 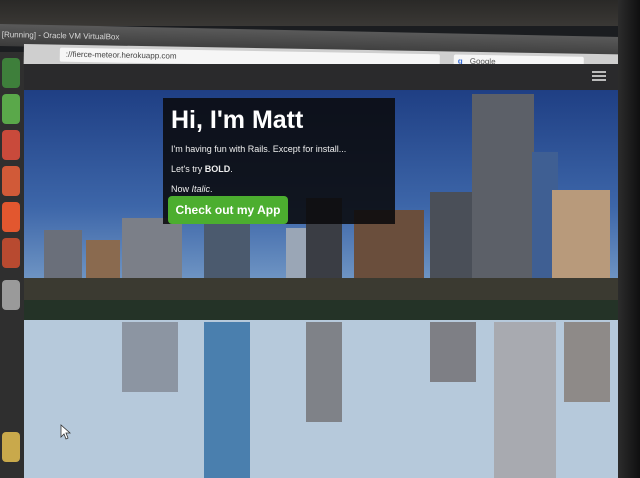 I want to click on italic-line-prefix: Now, so click(x=181, y=189).